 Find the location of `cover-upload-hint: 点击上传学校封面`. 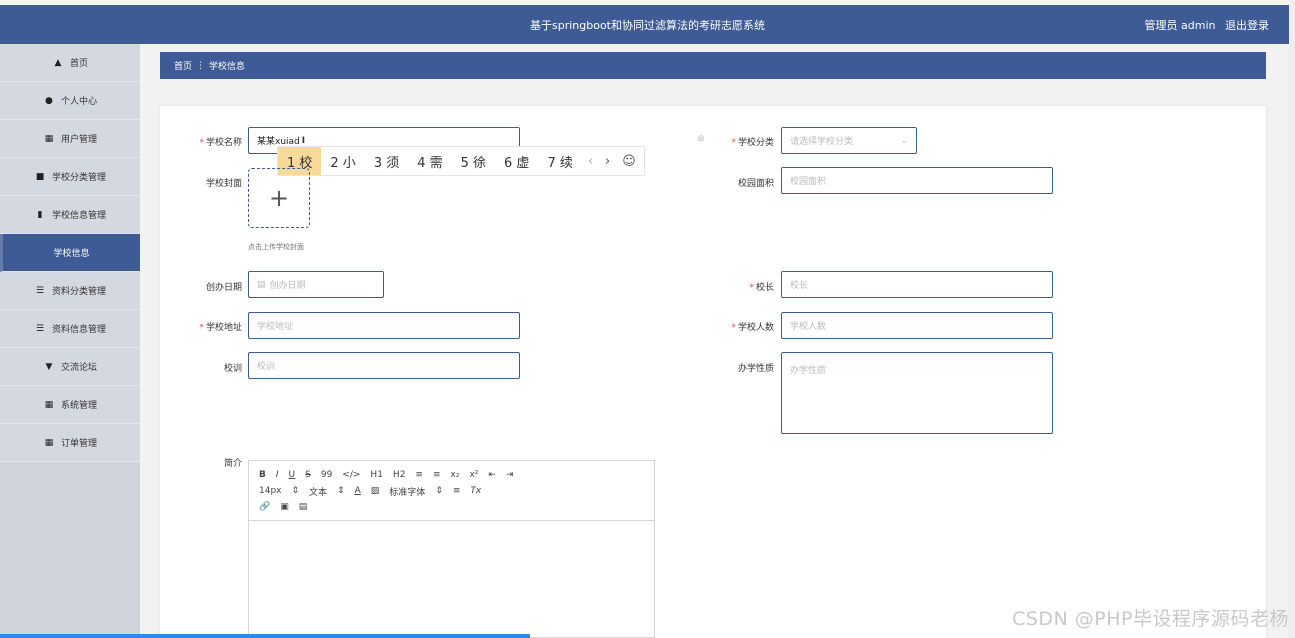

cover-upload-hint: 点击上传学校封面 is located at coordinates (276, 247).